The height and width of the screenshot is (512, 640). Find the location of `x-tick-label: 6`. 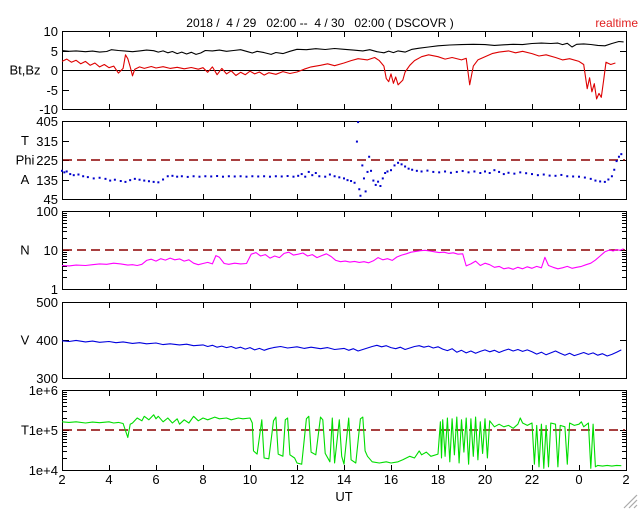

x-tick-label: 6 is located at coordinates (155, 479).